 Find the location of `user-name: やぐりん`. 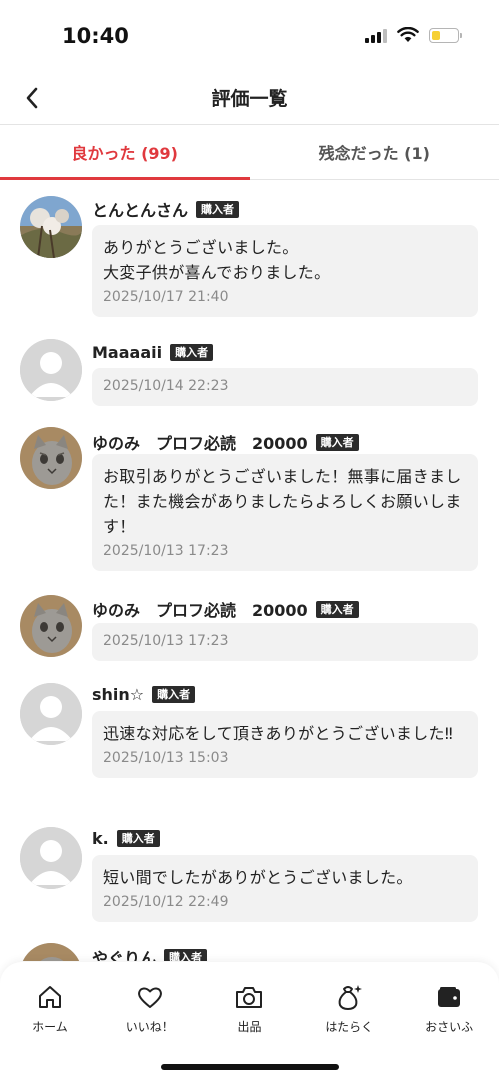

user-name: やぐりん is located at coordinates (124, 953).